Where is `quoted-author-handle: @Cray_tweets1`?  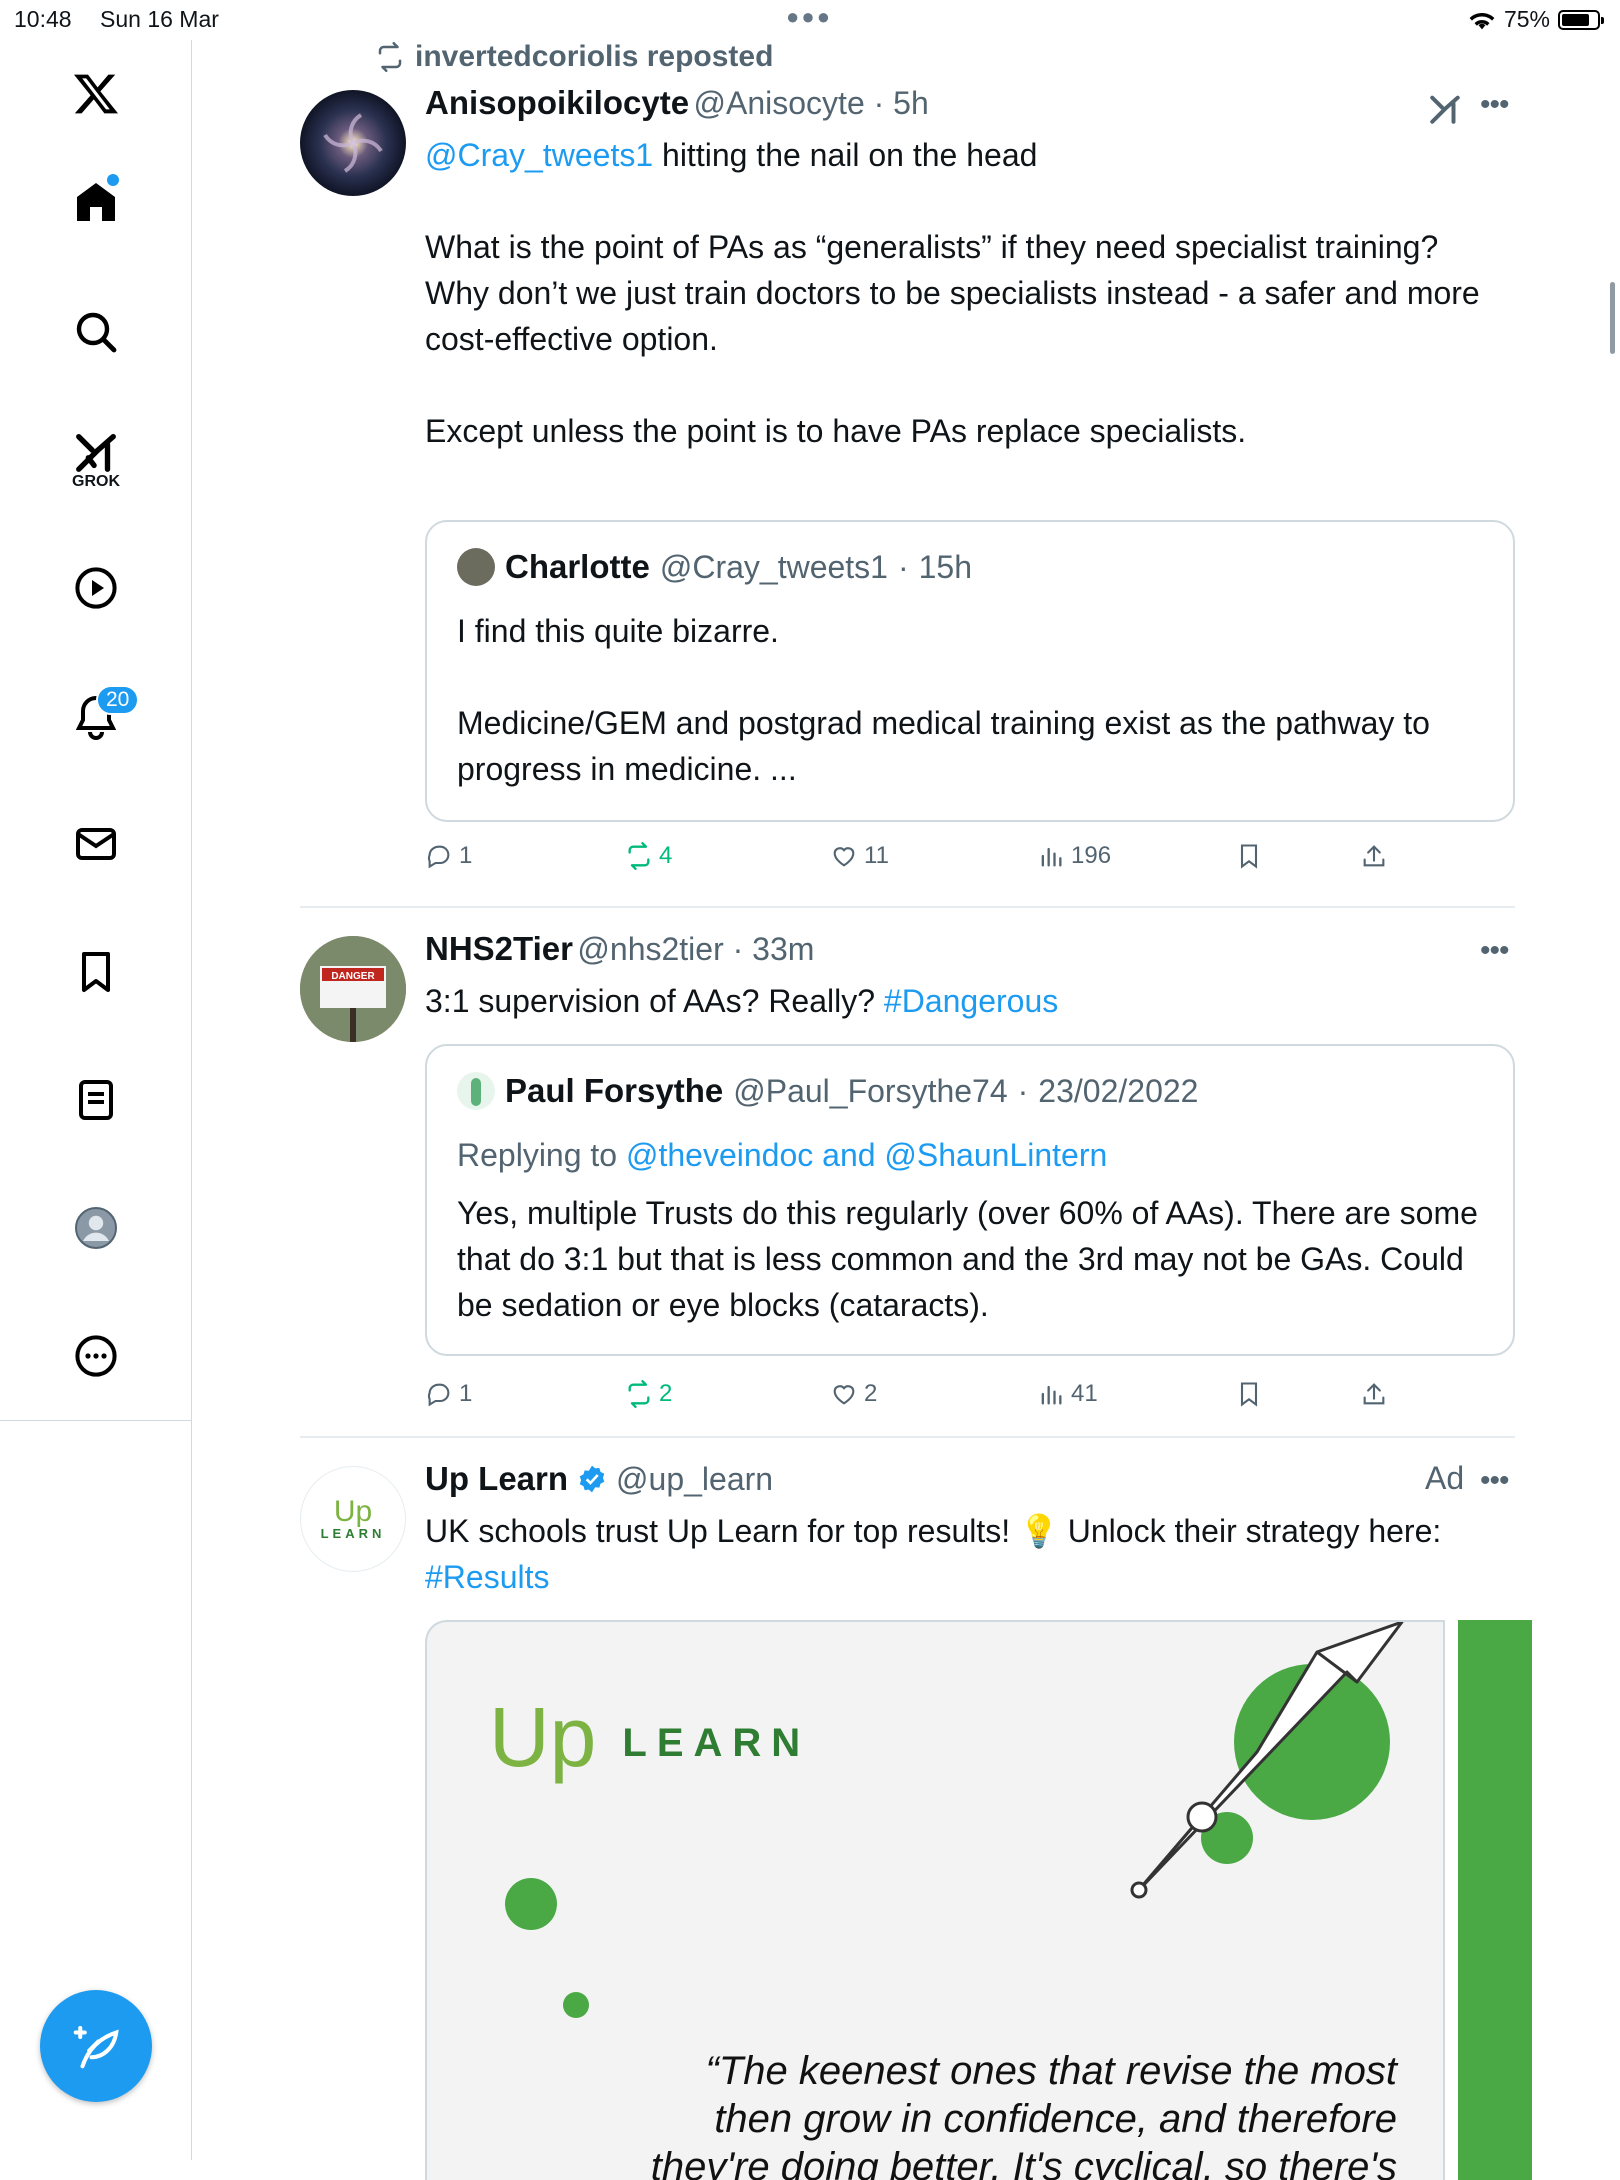
quoted-author-handle: @Cray_tweets1 is located at coordinates (773, 566).